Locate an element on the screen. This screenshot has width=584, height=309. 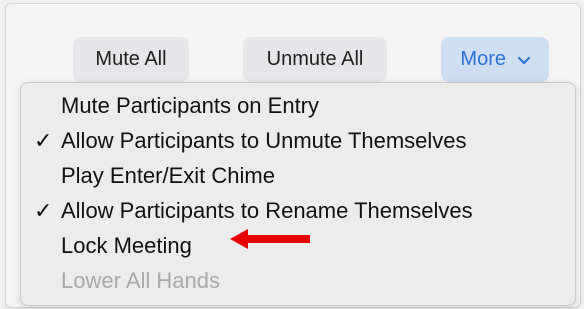
menu-item-allow-rename-themselves: Allow Participants to Rename Themselves is located at coordinates (267, 211).